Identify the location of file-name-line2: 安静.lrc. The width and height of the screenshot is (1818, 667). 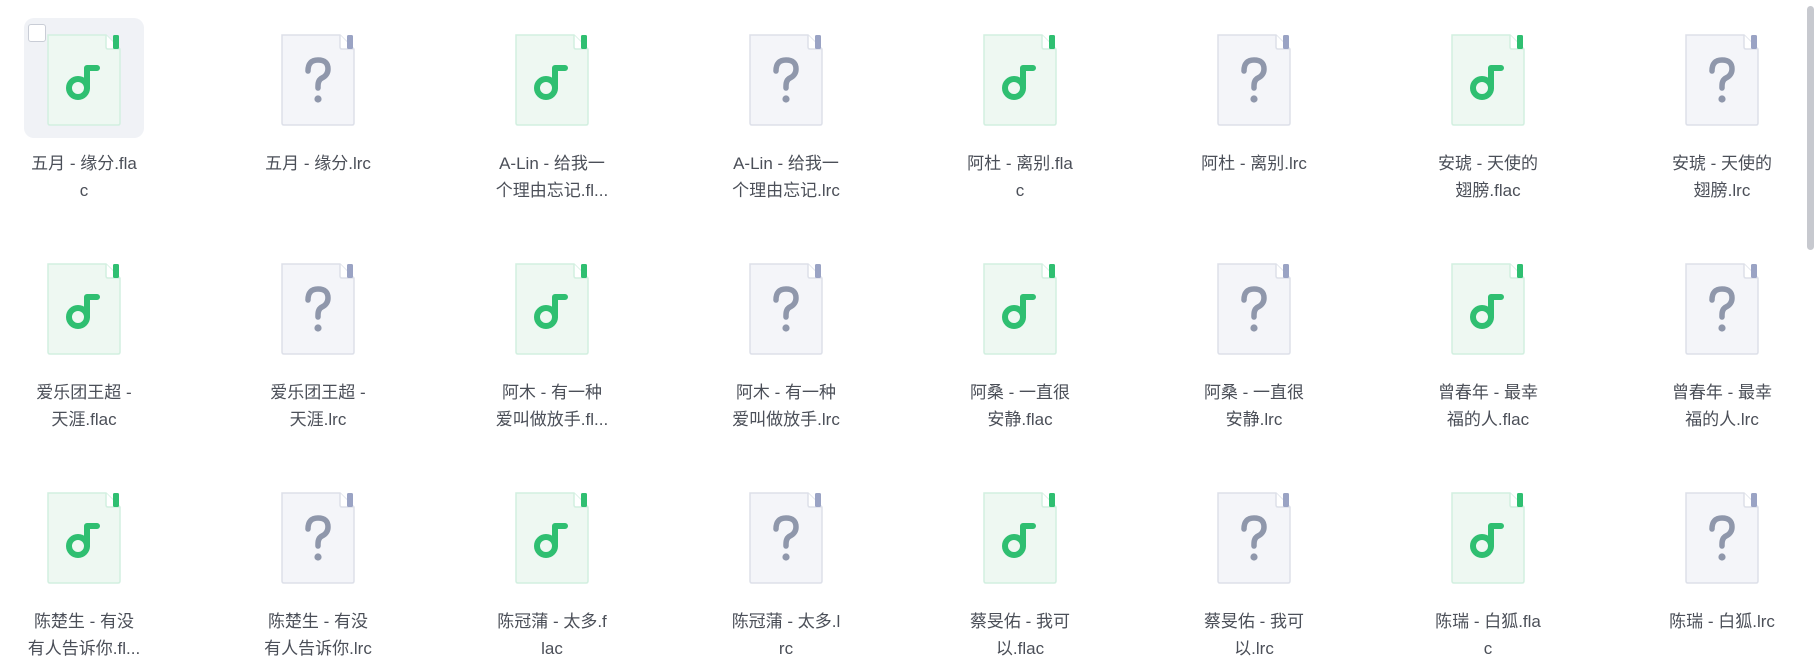
(1254, 419).